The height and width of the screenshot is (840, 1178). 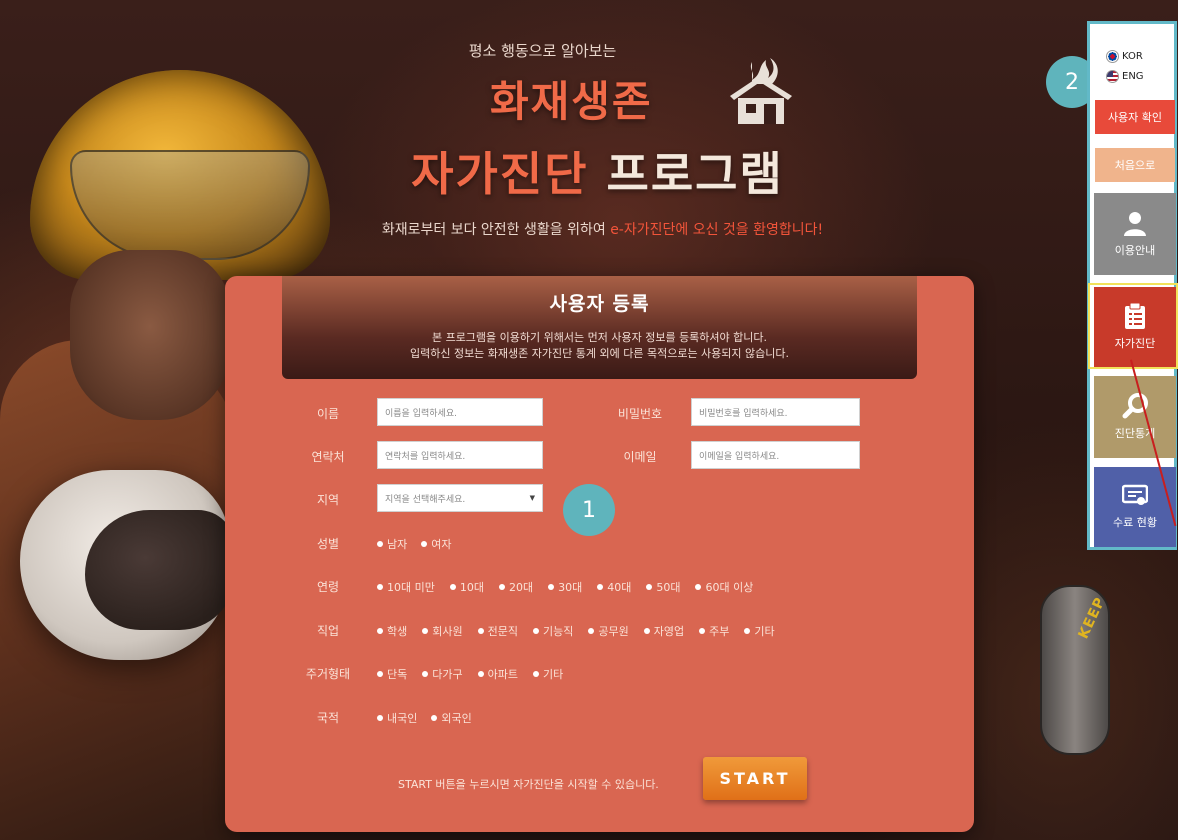 I want to click on go-home-button: 처음으로, so click(x=1135, y=165).